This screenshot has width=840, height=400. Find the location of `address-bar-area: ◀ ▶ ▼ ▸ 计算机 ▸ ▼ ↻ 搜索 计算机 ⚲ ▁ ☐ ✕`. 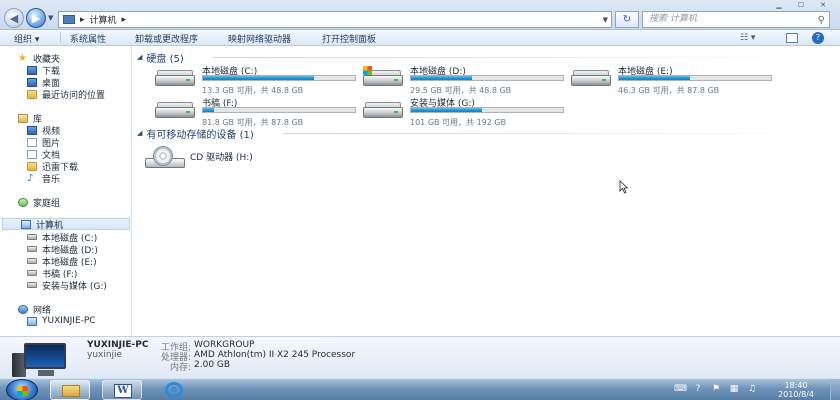

address-bar-area: ◀ ▶ ▼ ▸ 计算机 ▸ ▼ ↻ 搜索 计算机 ⚲ ▁ ☐ ✕ is located at coordinates (420, 15).